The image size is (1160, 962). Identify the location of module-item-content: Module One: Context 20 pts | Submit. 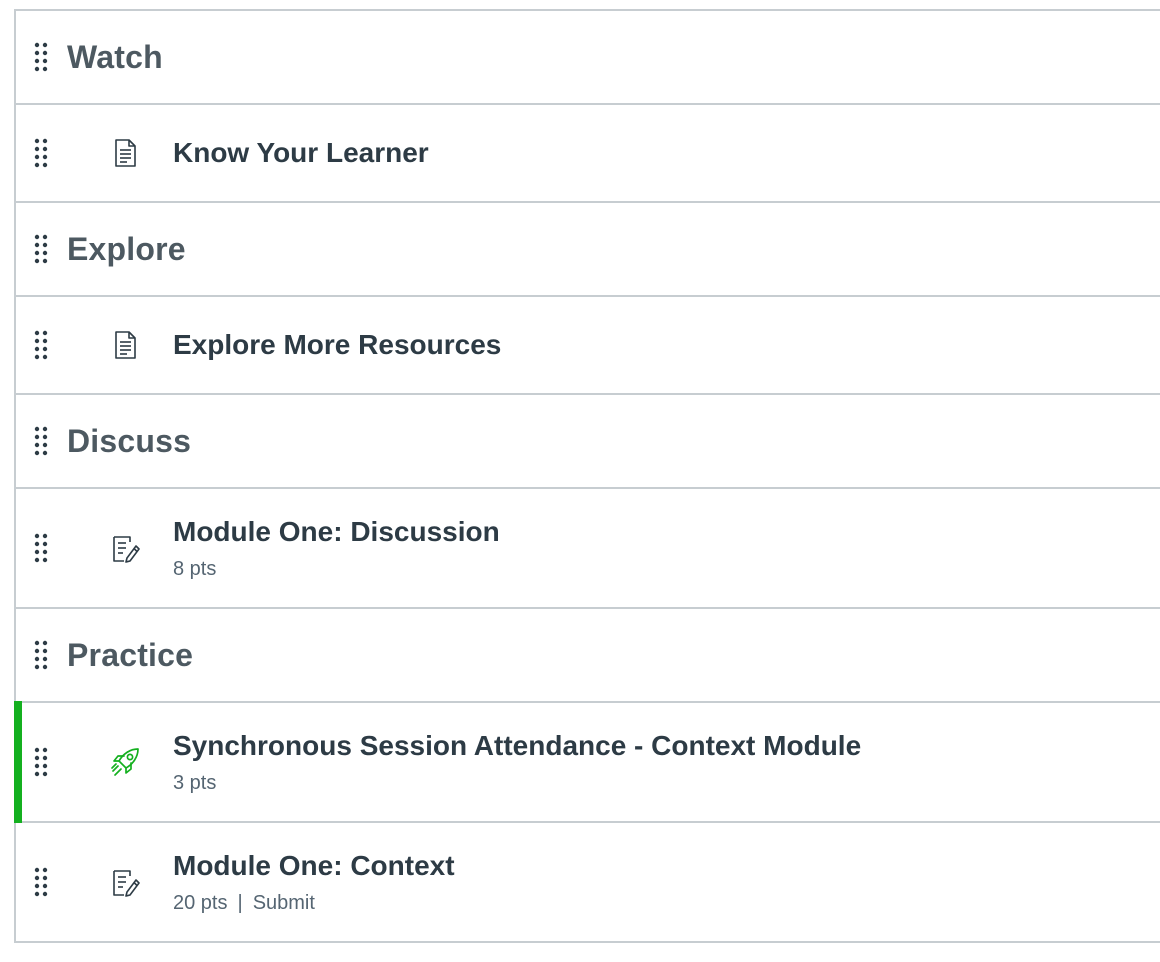
(314, 882).